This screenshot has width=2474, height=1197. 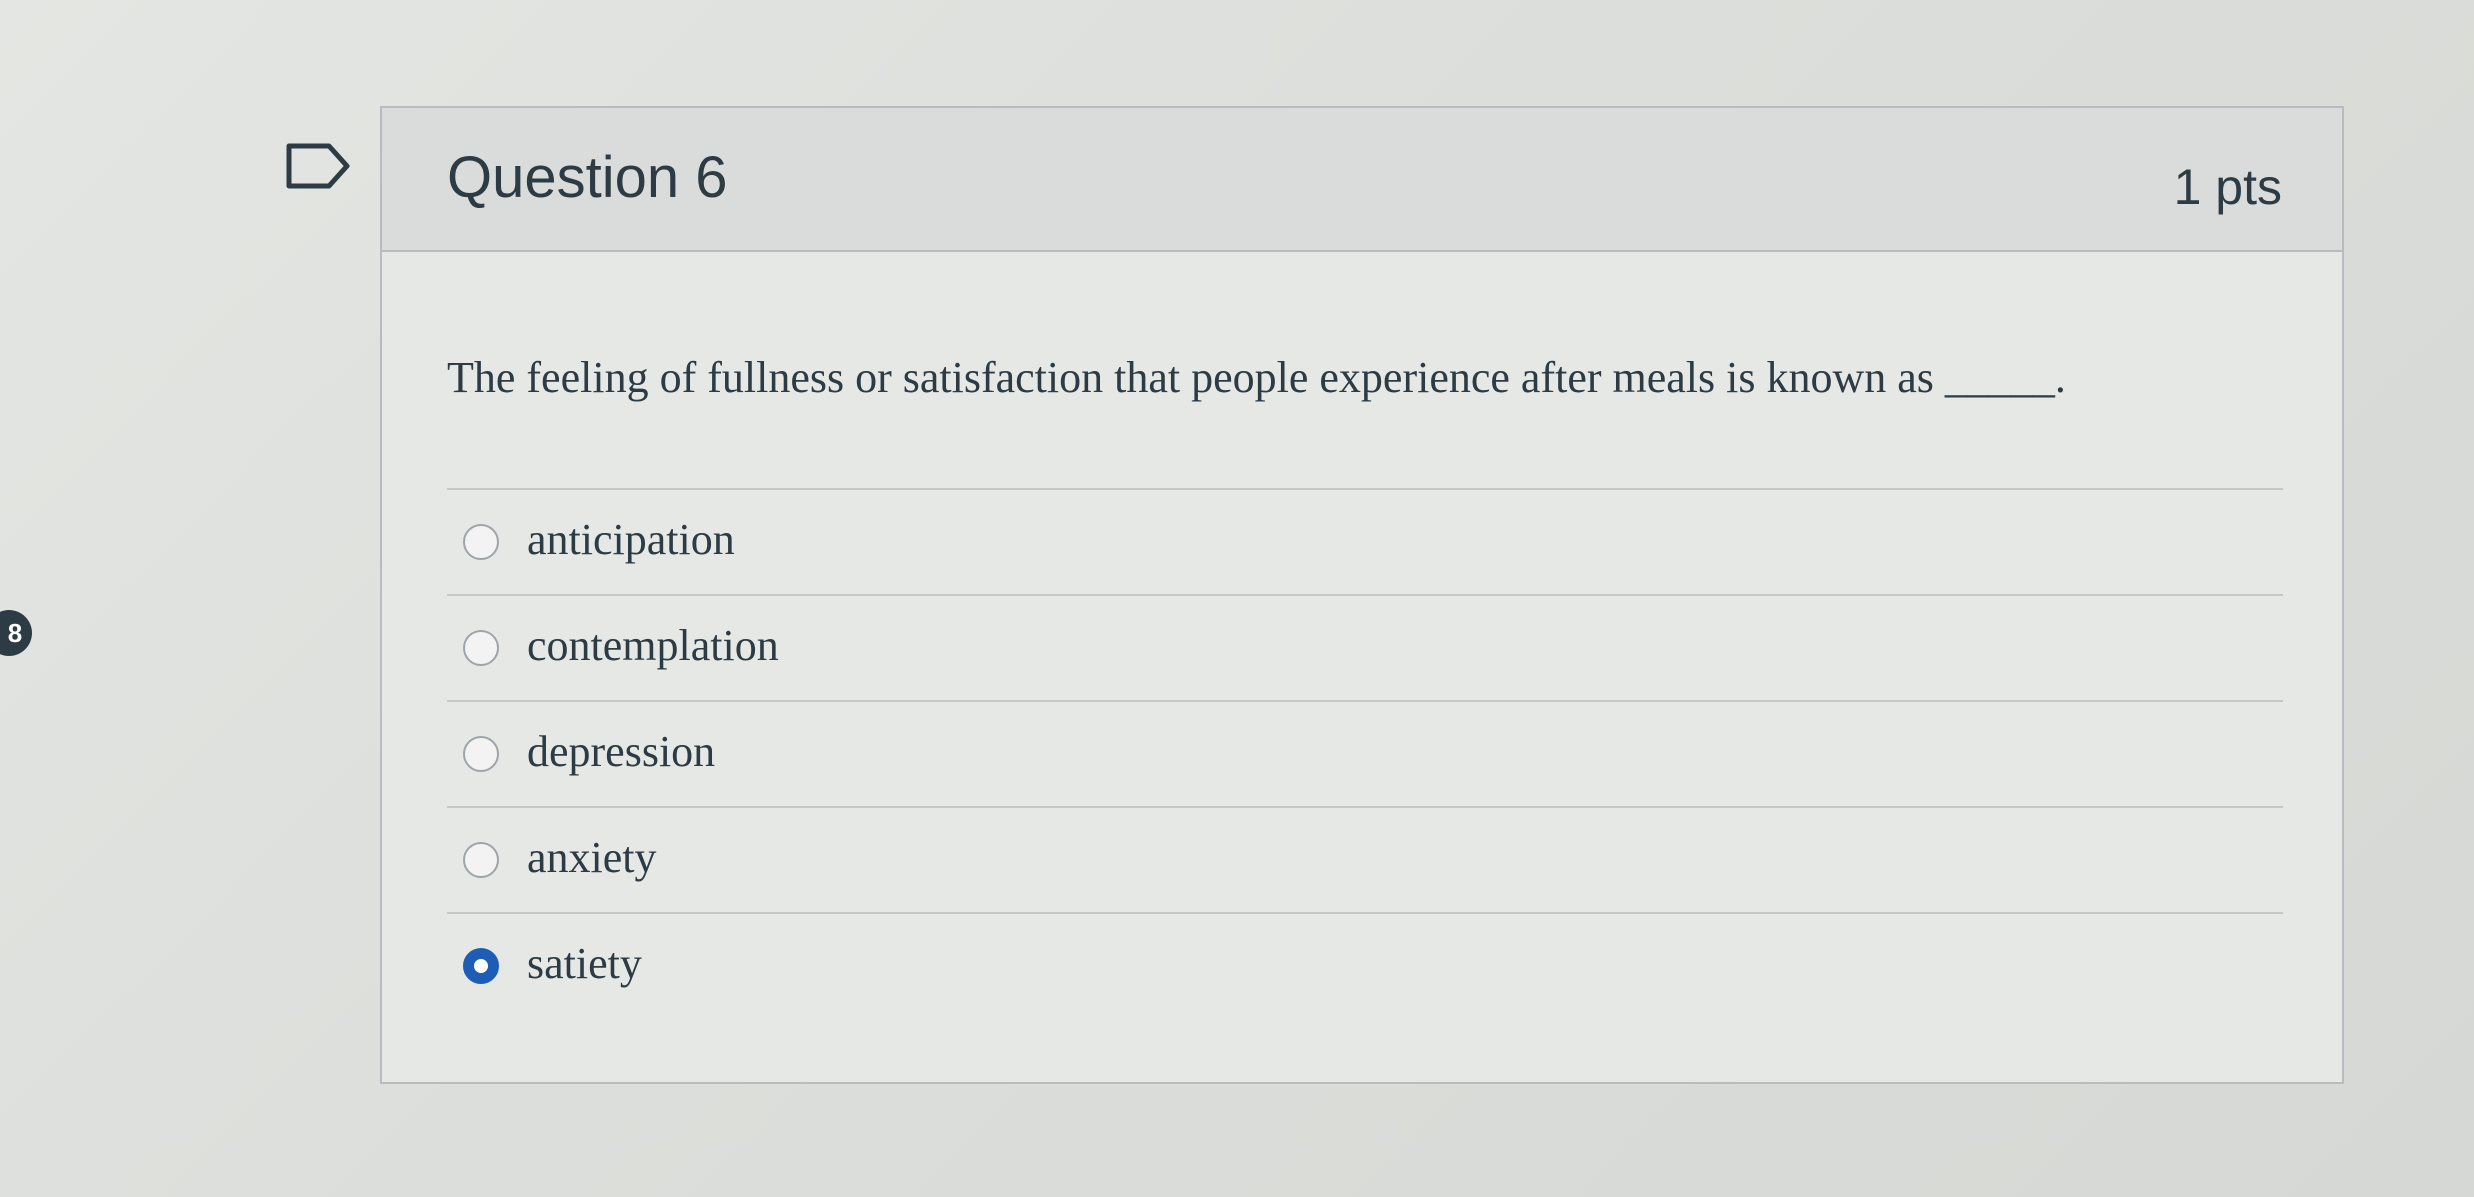 What do you see at coordinates (621, 751) in the screenshot?
I see `answer-label: depression` at bounding box center [621, 751].